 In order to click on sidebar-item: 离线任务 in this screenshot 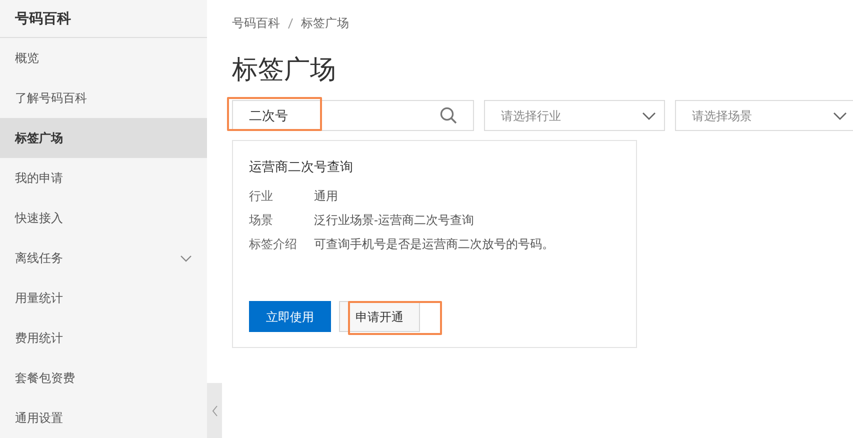, I will do `click(103, 258)`.